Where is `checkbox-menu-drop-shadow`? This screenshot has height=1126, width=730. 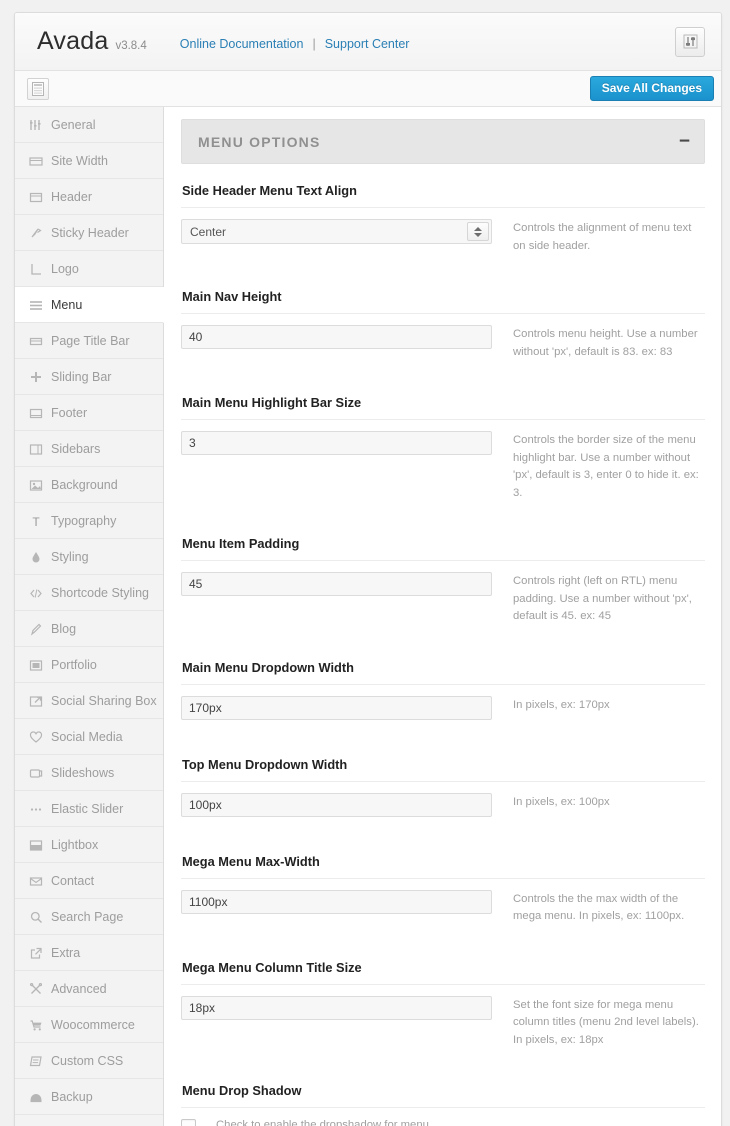
checkbox-menu-drop-shadow is located at coordinates (188, 1122).